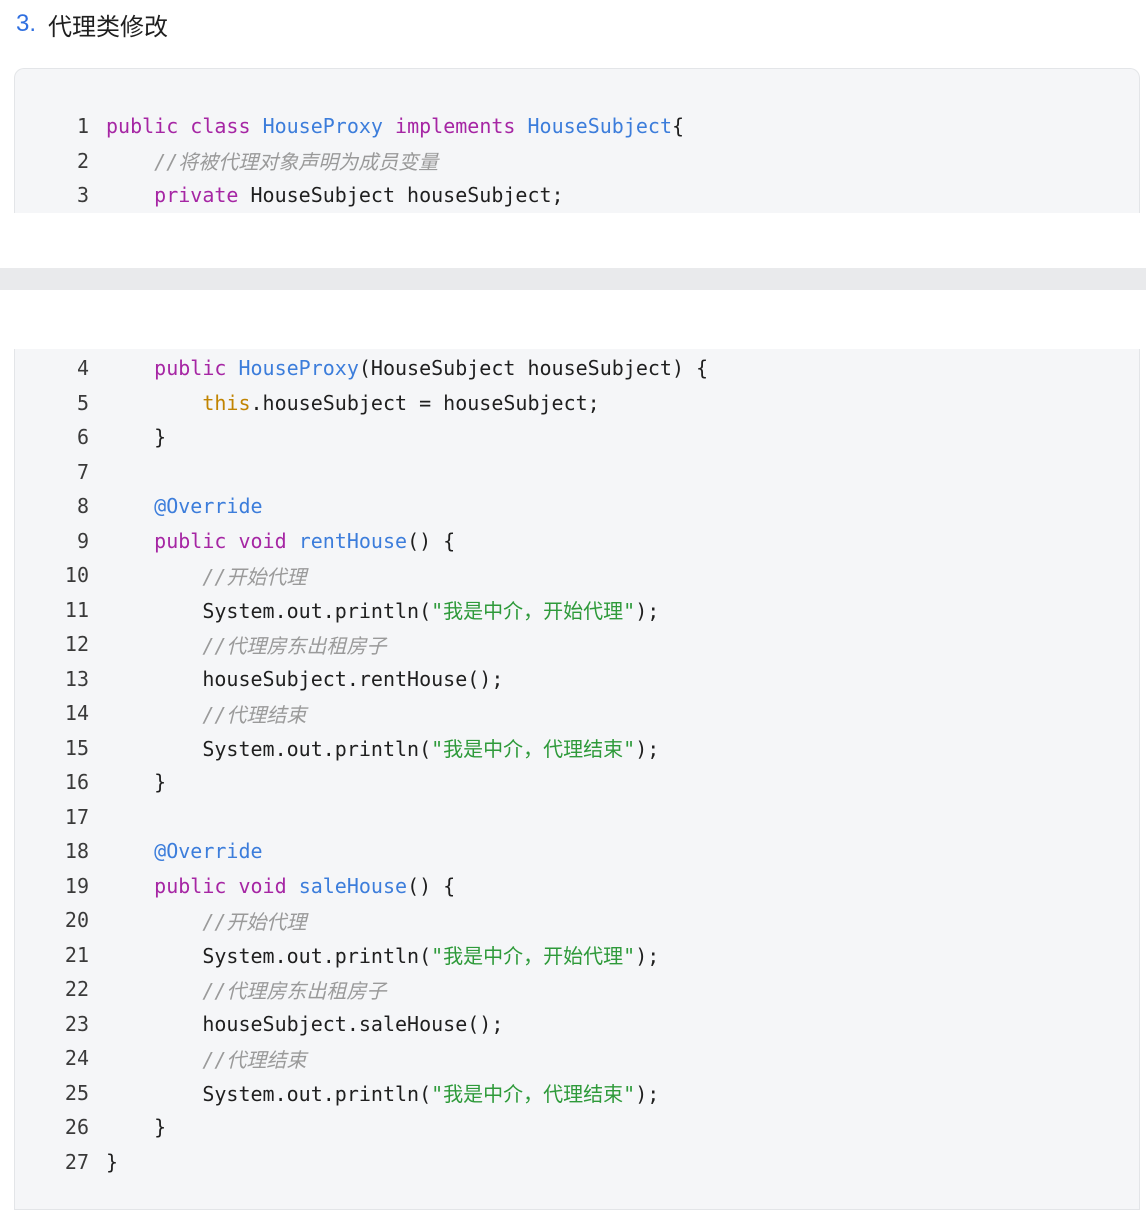 This screenshot has width=1146, height=1210. I want to click on code-line: 12 //代理房东出租房子, so click(575, 644).